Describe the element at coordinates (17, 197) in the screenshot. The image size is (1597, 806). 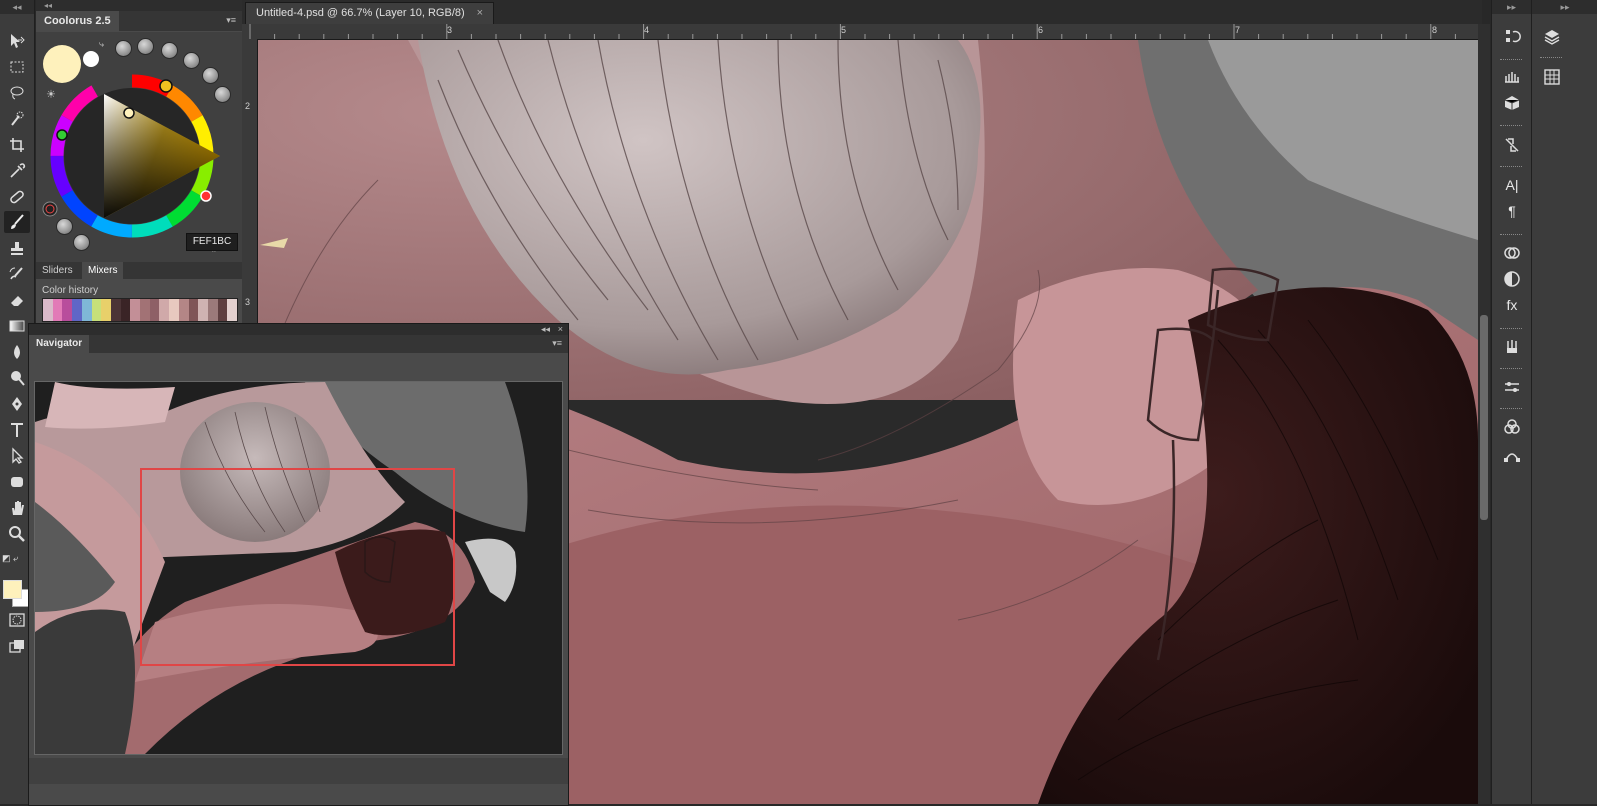
I see `healing-brush-tool-icon` at that location.